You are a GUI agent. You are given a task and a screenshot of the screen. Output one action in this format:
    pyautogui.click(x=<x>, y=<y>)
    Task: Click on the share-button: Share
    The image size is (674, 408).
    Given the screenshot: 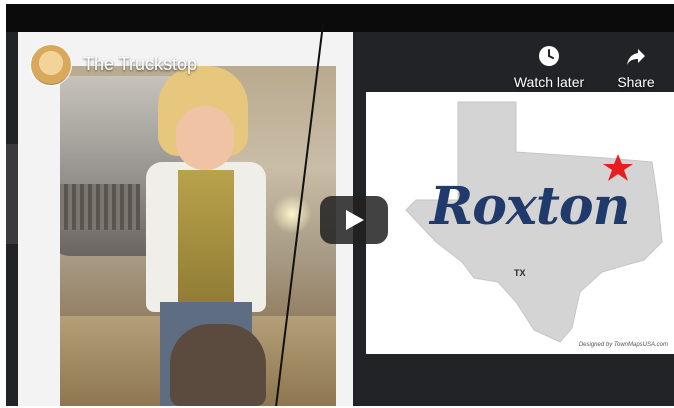 What is the action you would take?
    pyautogui.click(x=636, y=67)
    